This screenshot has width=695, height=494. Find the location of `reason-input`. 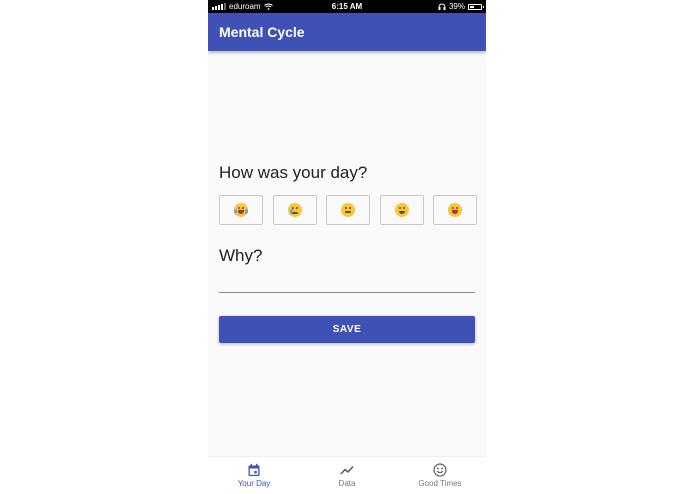

reason-input is located at coordinates (347, 282).